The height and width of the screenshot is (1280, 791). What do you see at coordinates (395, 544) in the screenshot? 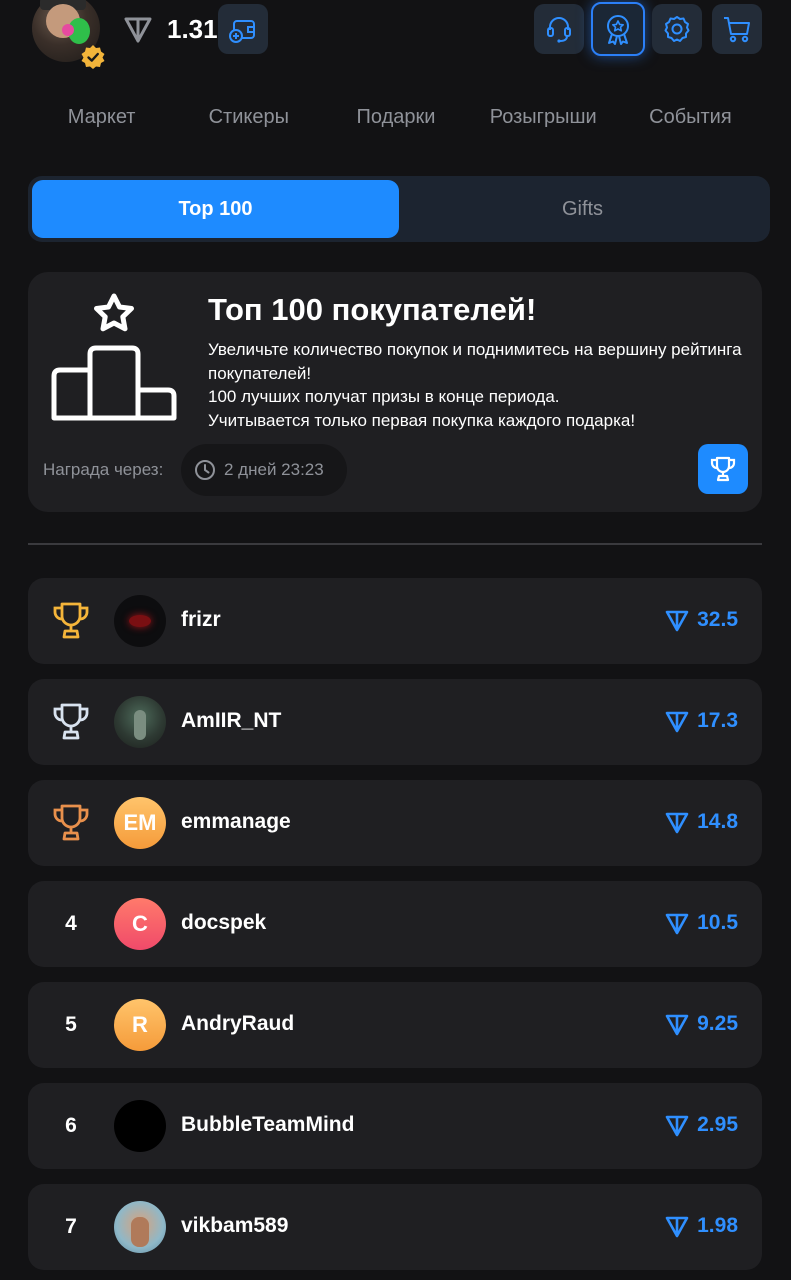
I see `divider` at bounding box center [395, 544].